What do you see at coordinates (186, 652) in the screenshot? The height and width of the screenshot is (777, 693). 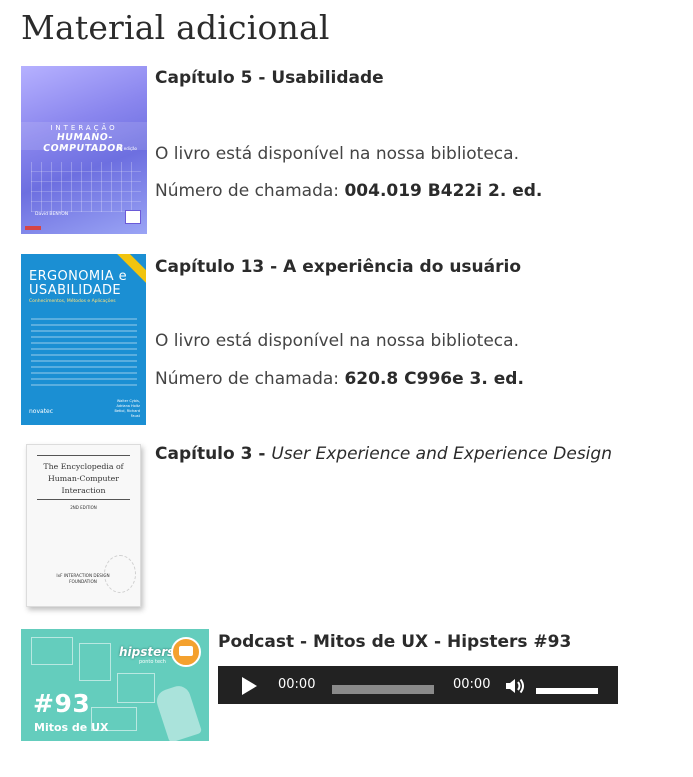 I see `badge-icon` at bounding box center [186, 652].